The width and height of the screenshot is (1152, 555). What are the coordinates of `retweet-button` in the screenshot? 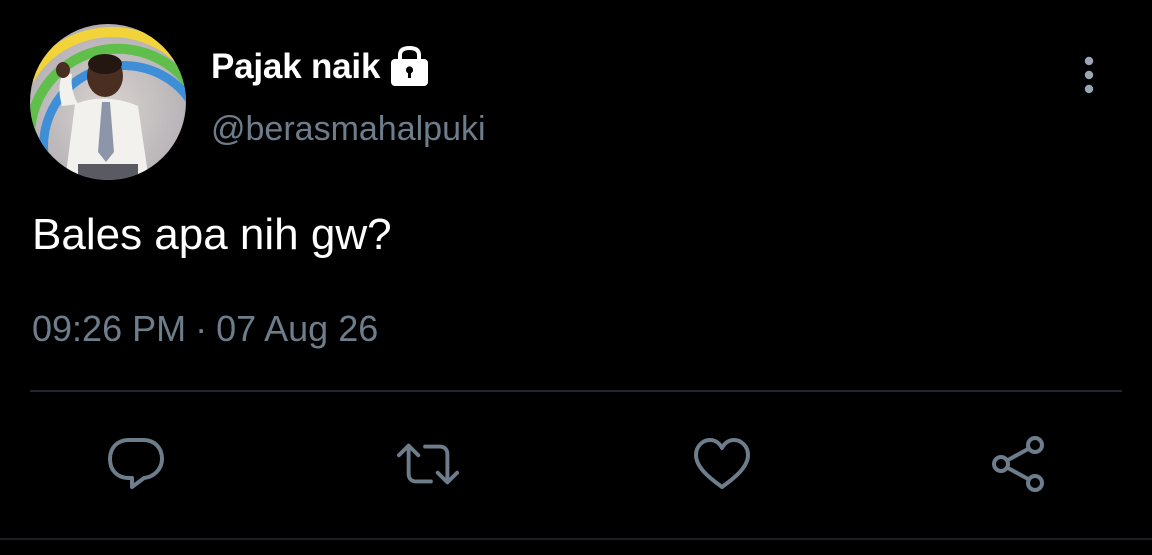 It's located at (428, 464).